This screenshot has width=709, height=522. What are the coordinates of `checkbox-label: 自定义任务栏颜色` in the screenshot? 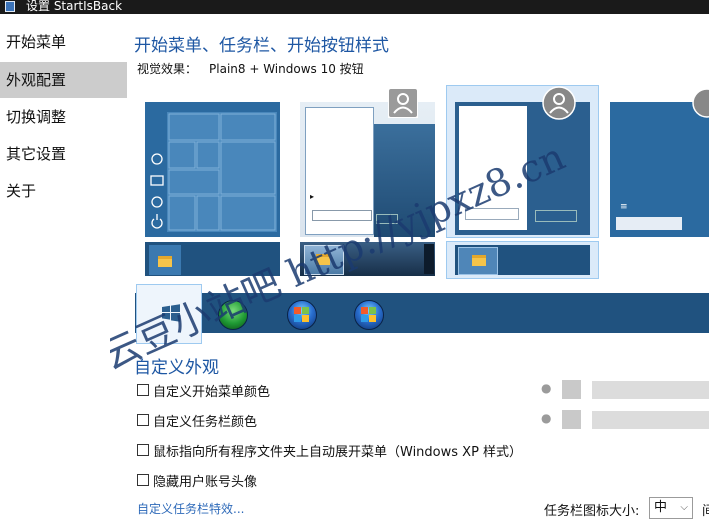 It's located at (205, 422).